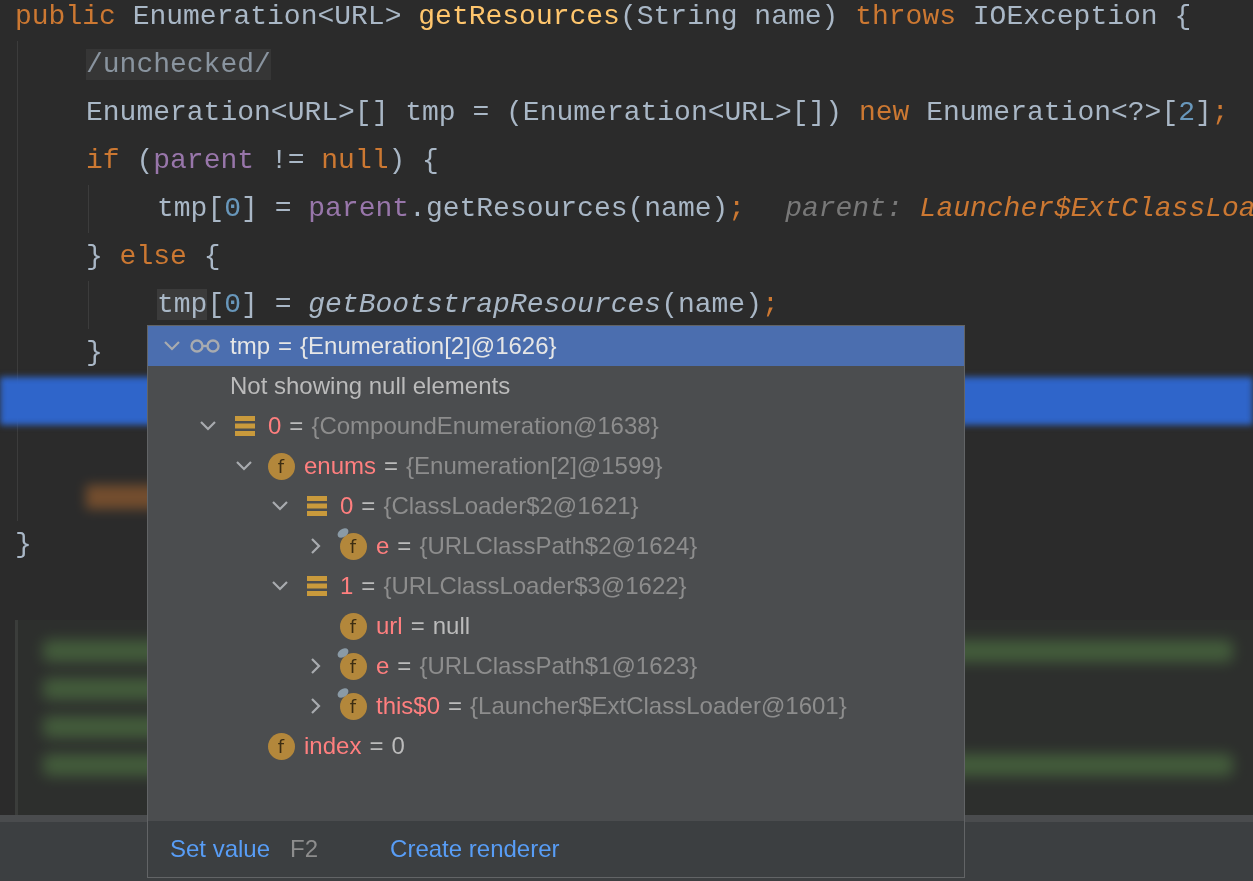  I want to click on action-link: Create renderer, so click(475, 849).